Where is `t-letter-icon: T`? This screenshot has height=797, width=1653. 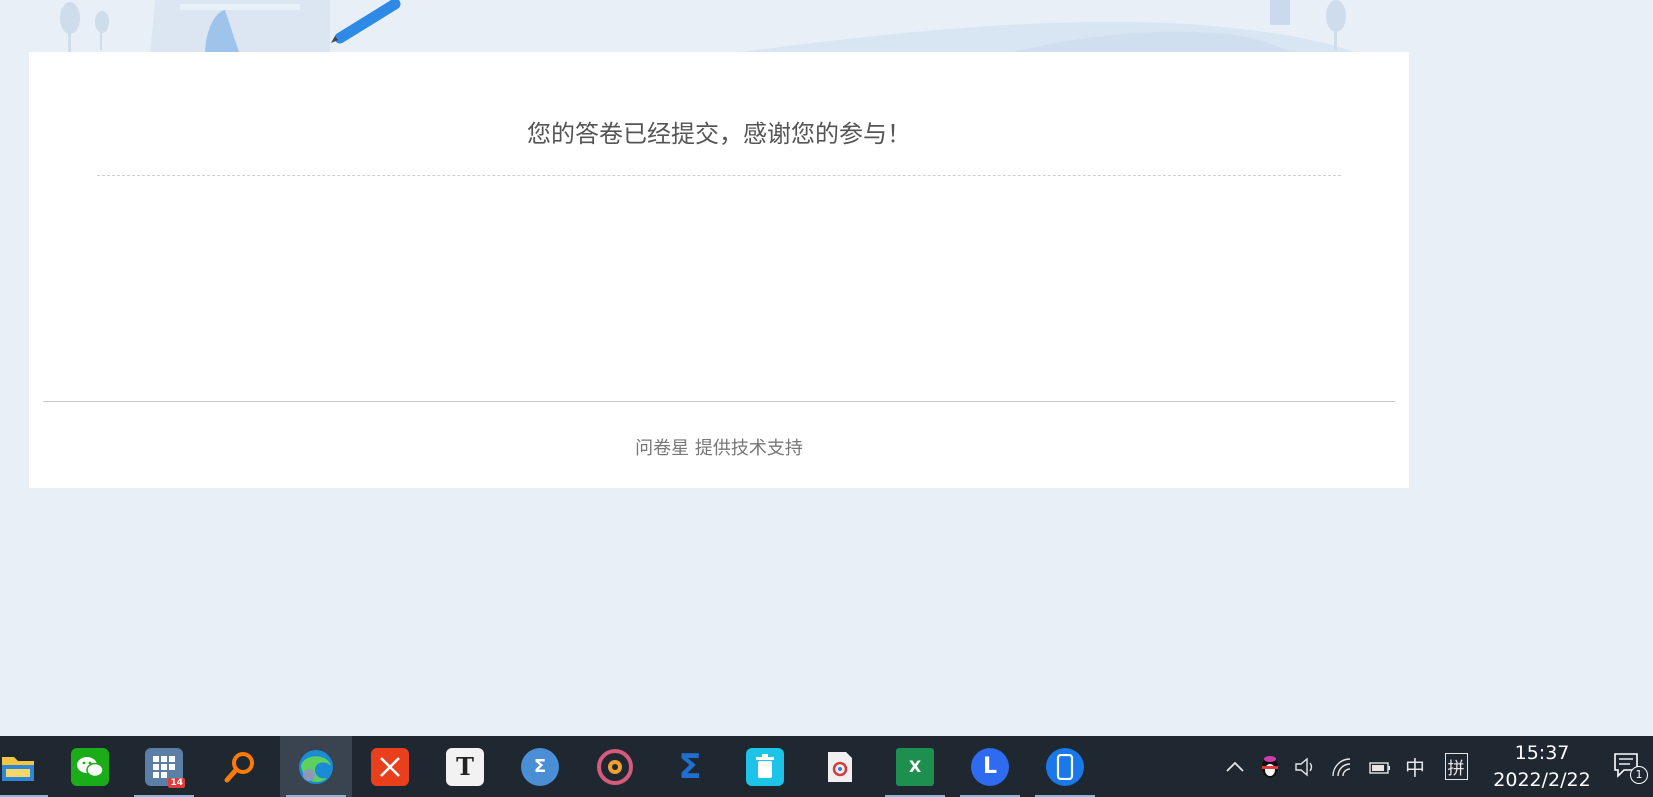
t-letter-icon: T is located at coordinates (465, 766).